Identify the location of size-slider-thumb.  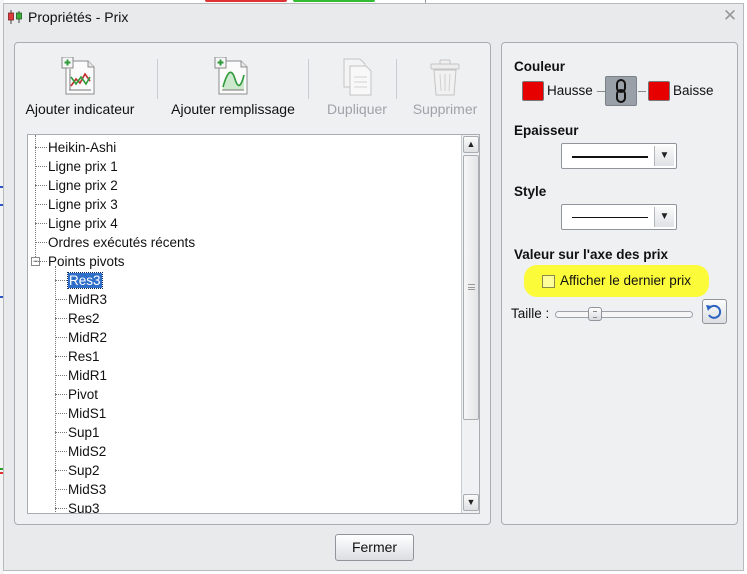
(595, 314).